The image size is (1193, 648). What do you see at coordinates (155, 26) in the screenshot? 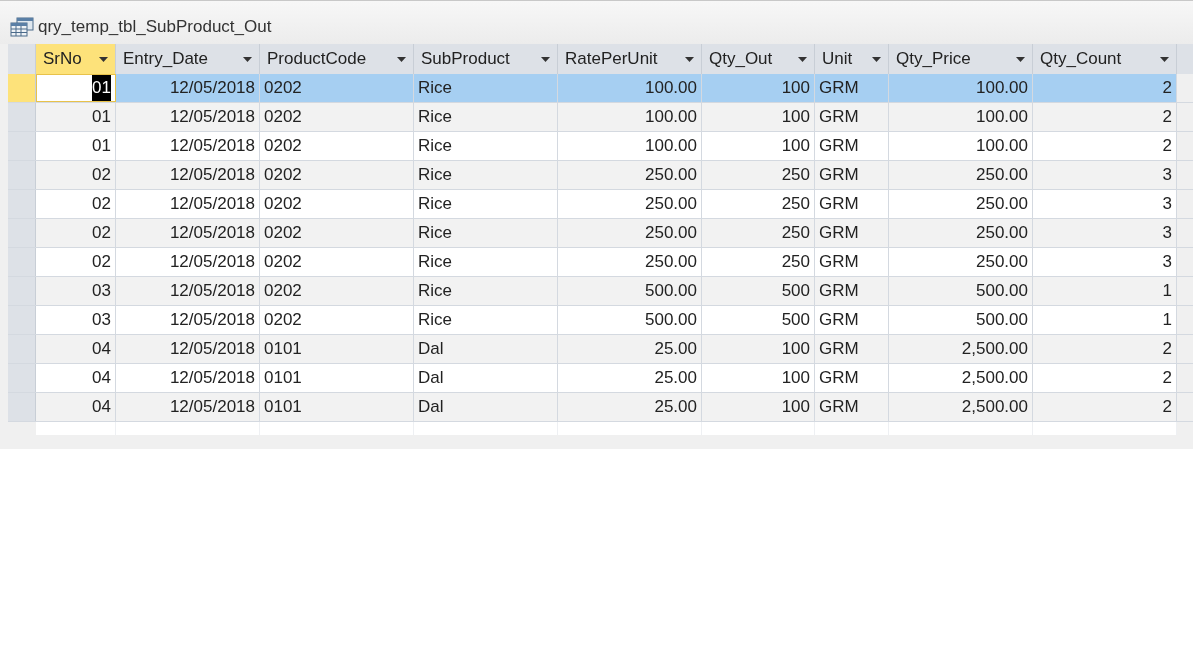
I see `window-title: qry_temp_tbl_SubProduct_Out` at bounding box center [155, 26].